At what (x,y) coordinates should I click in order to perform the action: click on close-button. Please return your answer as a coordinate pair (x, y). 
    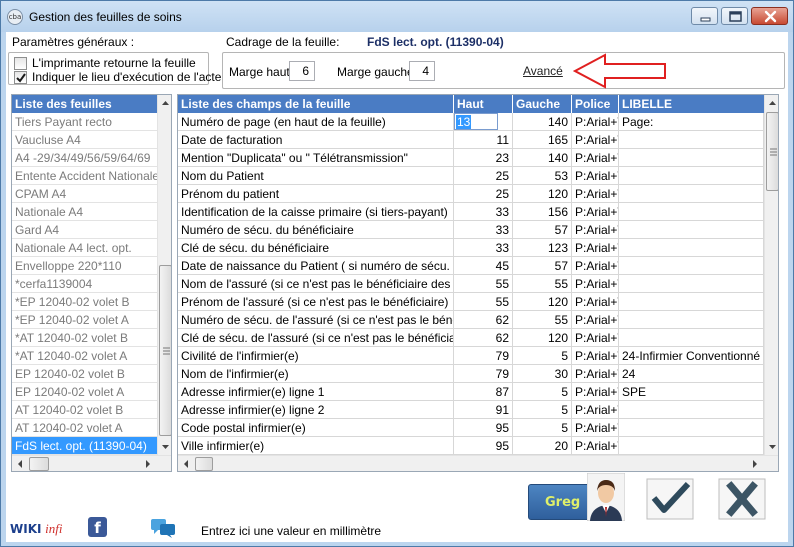
    Looking at the image, I should click on (769, 16).